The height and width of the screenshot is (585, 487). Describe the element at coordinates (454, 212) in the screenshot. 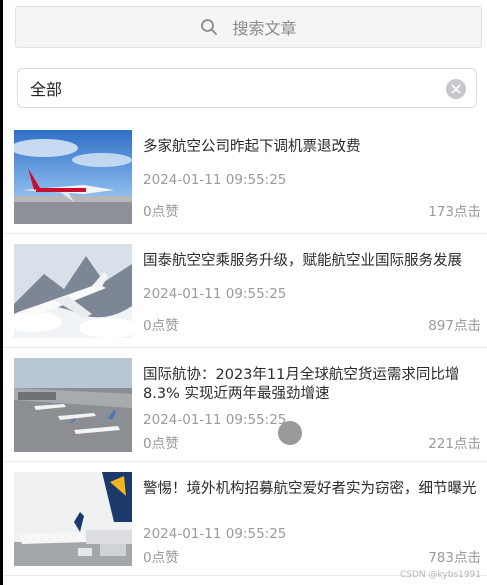

I see `click-count: 173点击` at that location.